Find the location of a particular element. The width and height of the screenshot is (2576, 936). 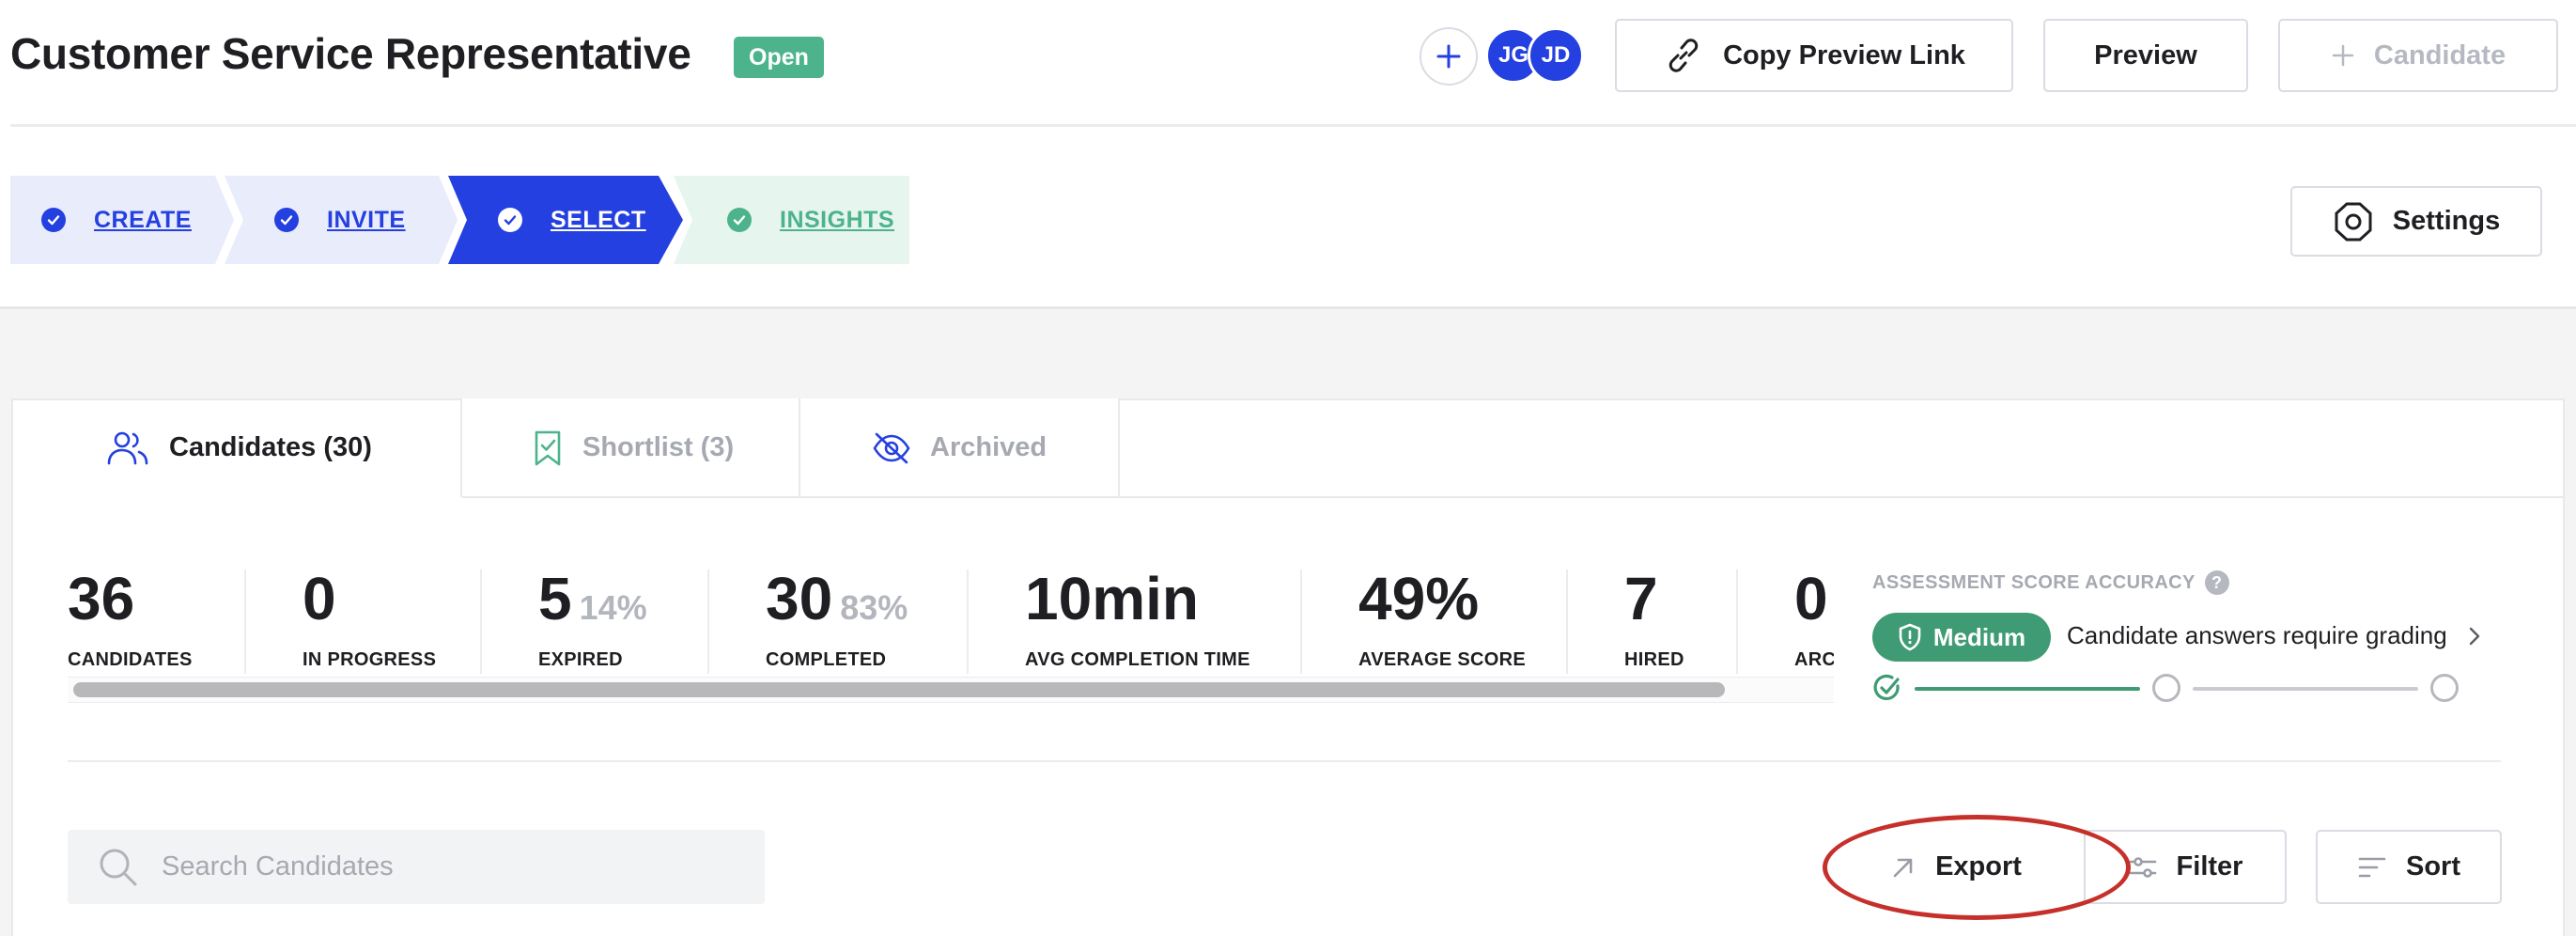

settings-button: Settings is located at coordinates (2416, 221).